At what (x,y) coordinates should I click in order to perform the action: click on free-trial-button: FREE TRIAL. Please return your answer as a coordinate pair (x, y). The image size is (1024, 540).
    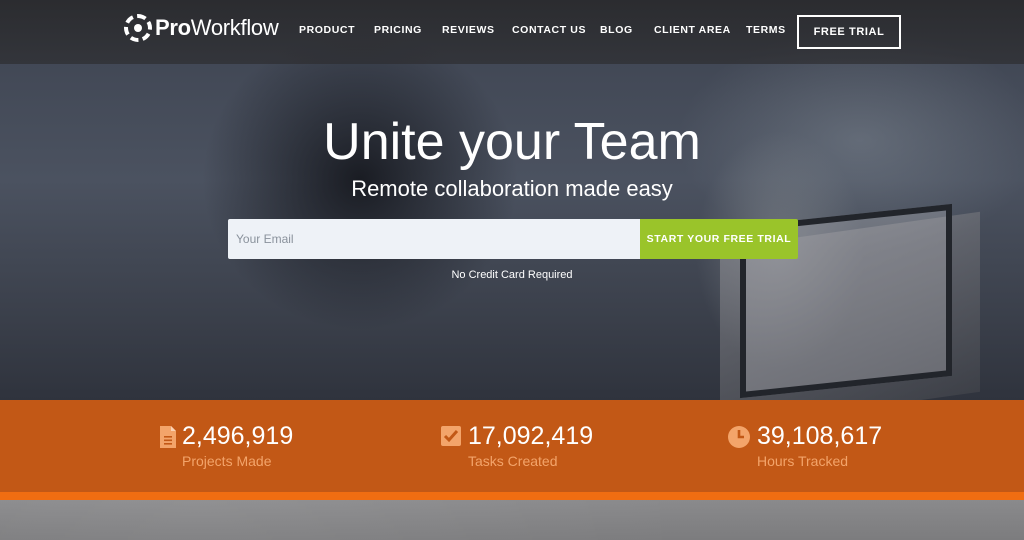
    Looking at the image, I should click on (849, 32).